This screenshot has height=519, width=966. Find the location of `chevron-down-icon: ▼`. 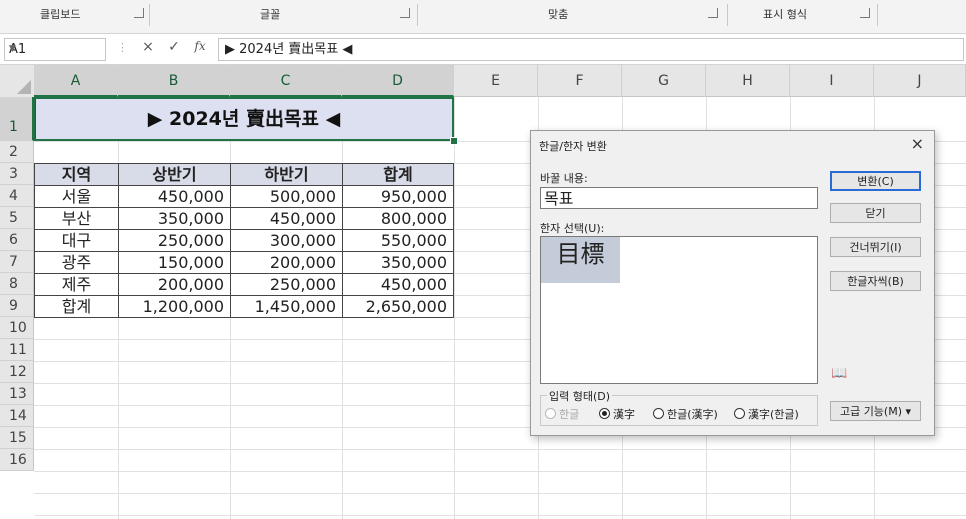

chevron-down-icon: ▼ is located at coordinates (54, 49).